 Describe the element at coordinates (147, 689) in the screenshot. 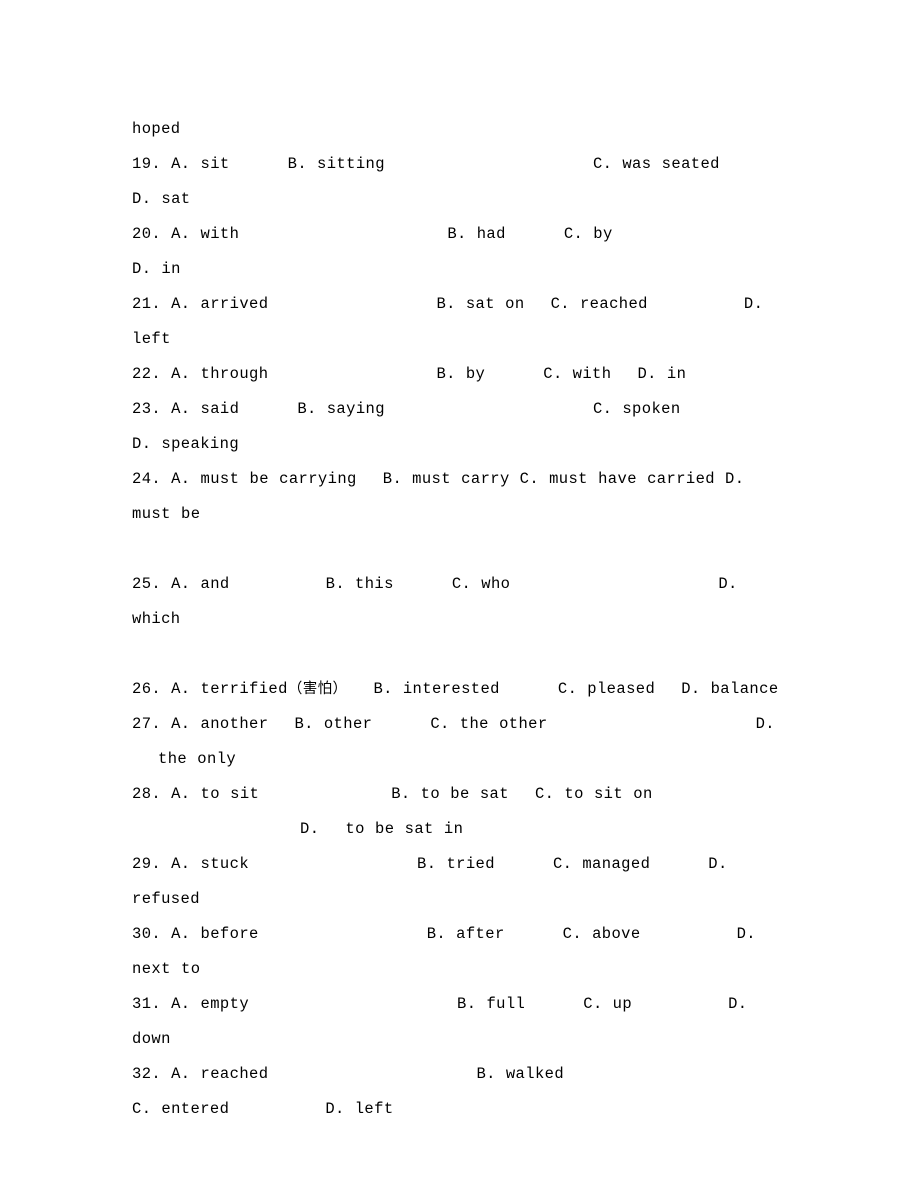

I see `question-number: 26.` at that location.